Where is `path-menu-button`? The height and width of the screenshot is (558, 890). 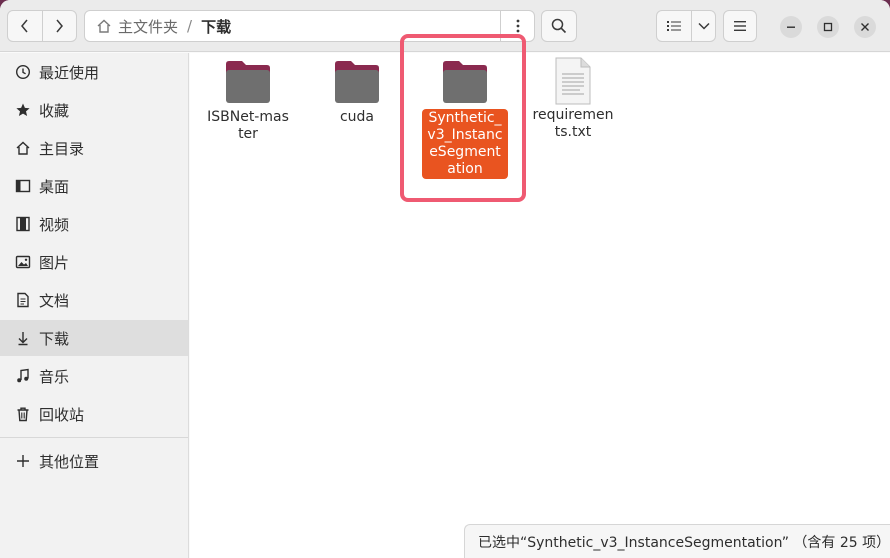
path-menu-button is located at coordinates (517, 26).